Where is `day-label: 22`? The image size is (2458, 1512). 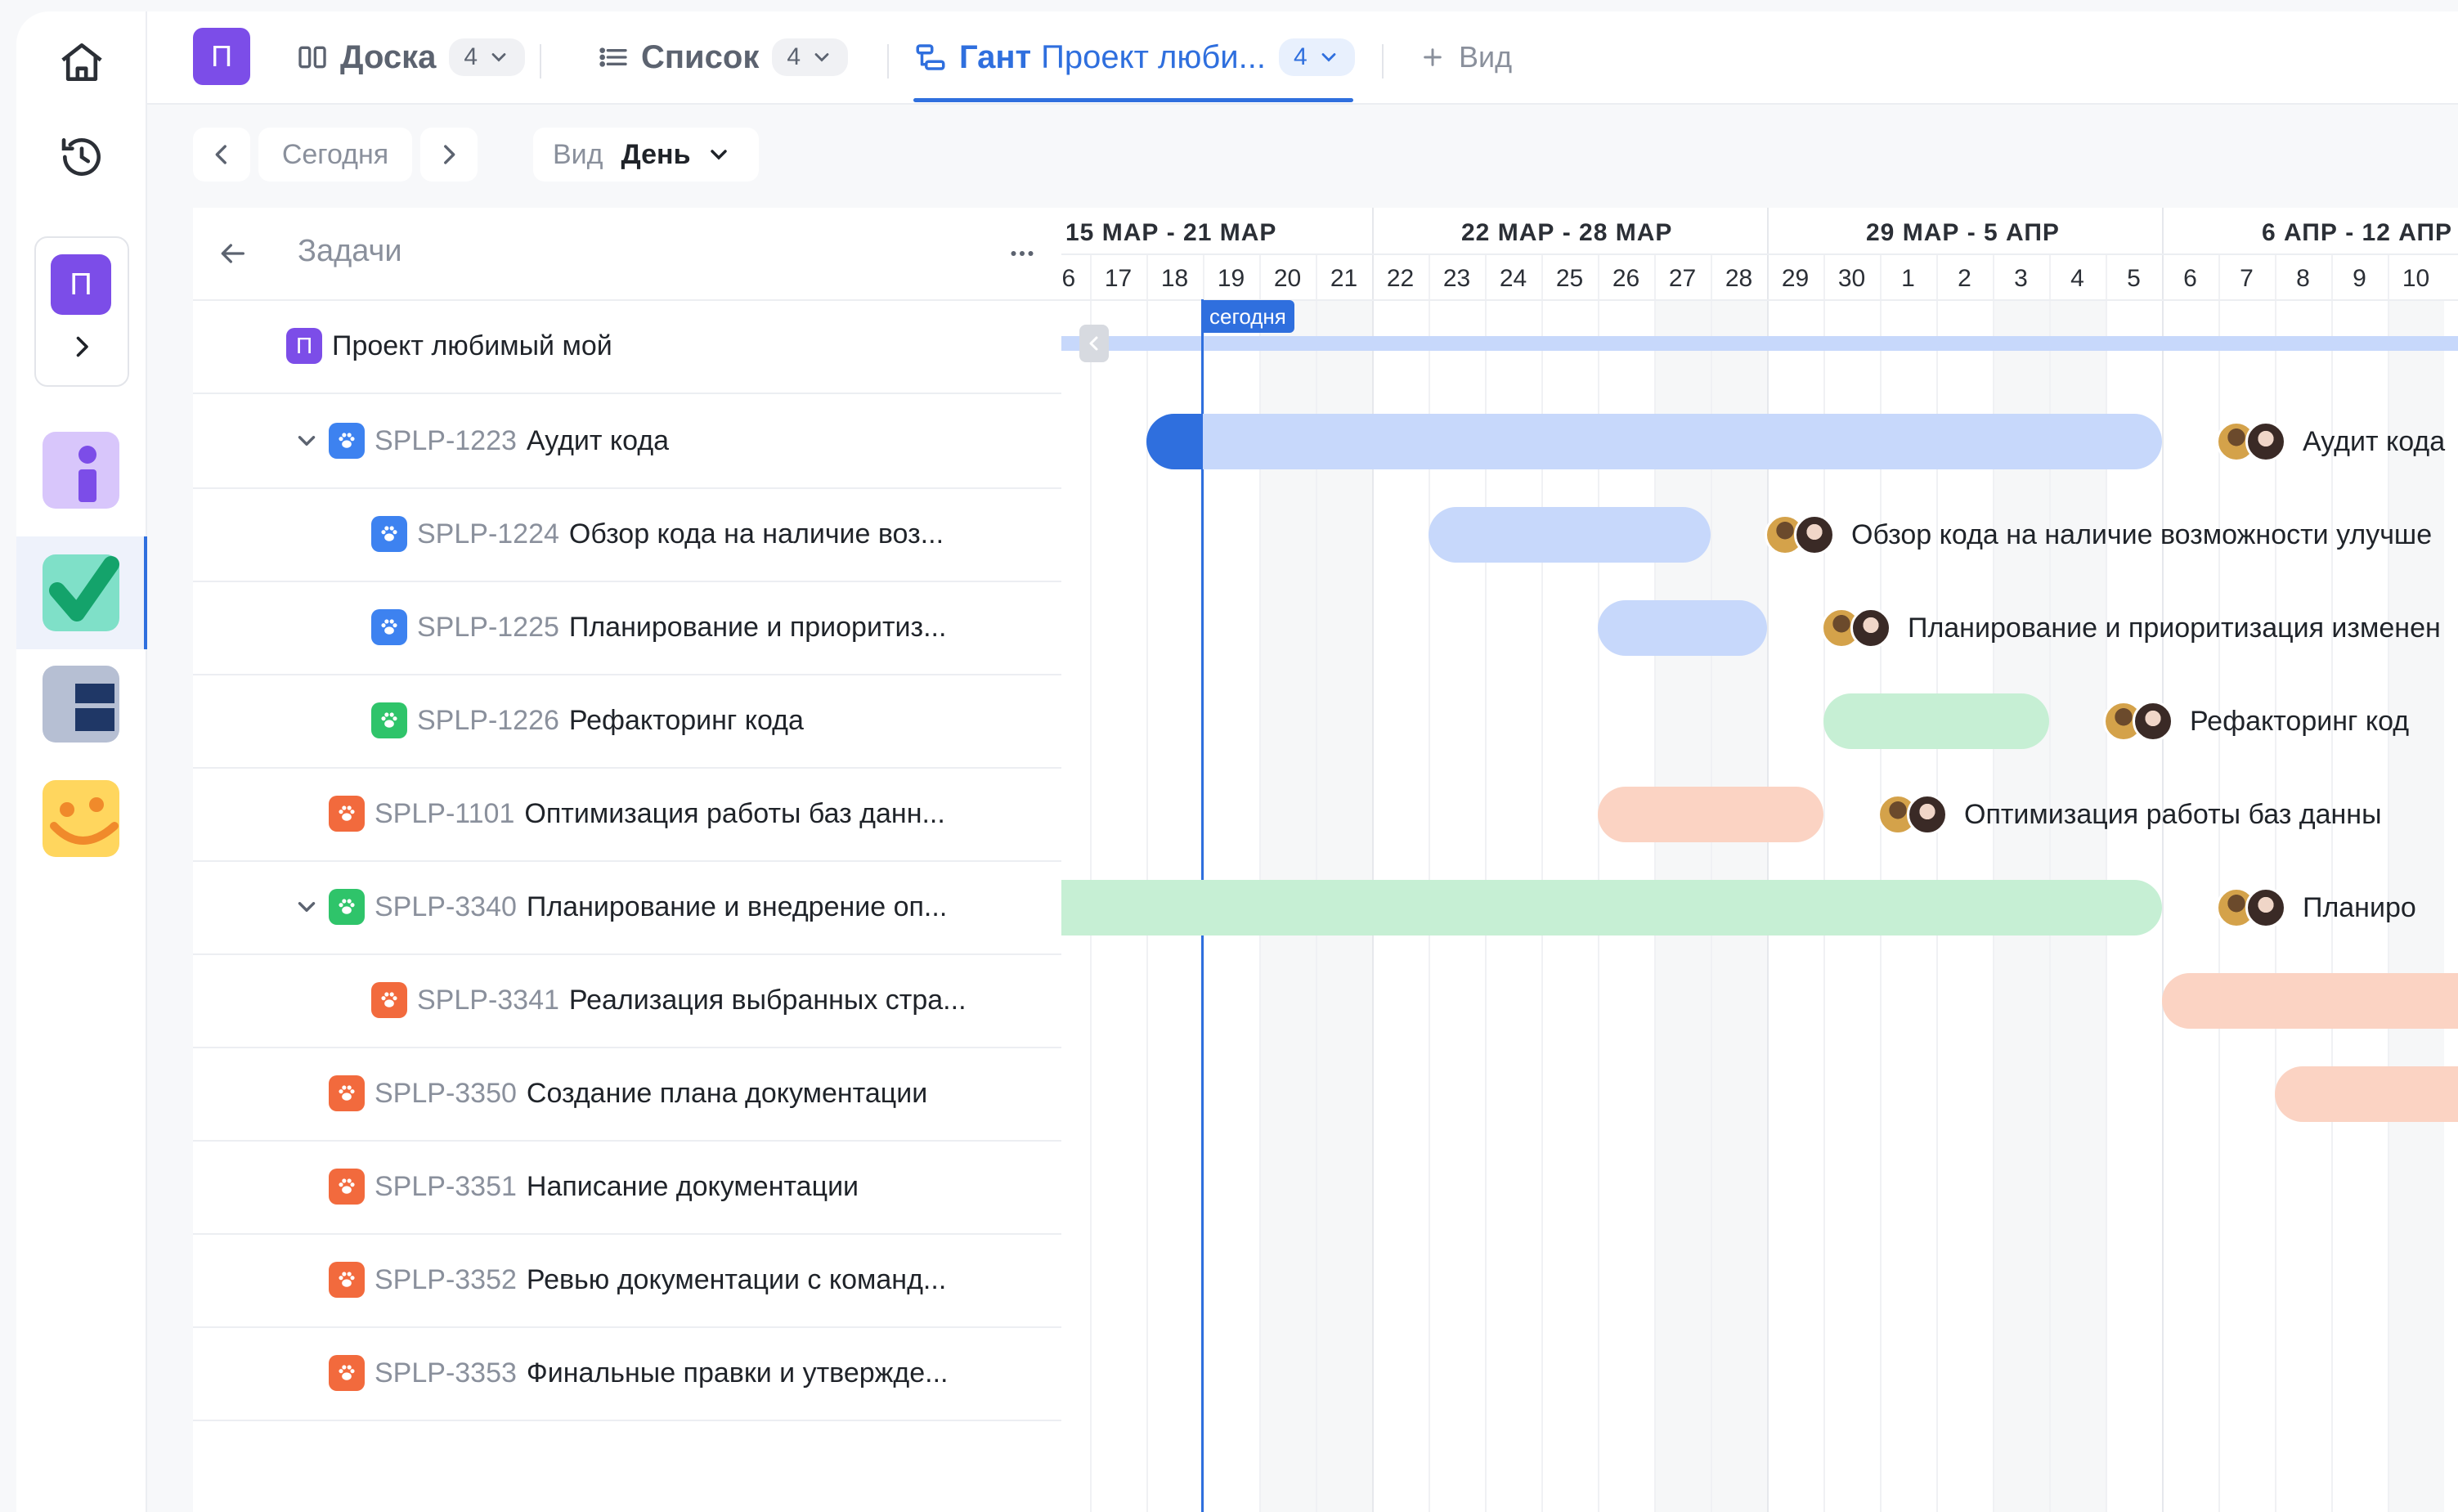
day-label: 22 is located at coordinates (1400, 278).